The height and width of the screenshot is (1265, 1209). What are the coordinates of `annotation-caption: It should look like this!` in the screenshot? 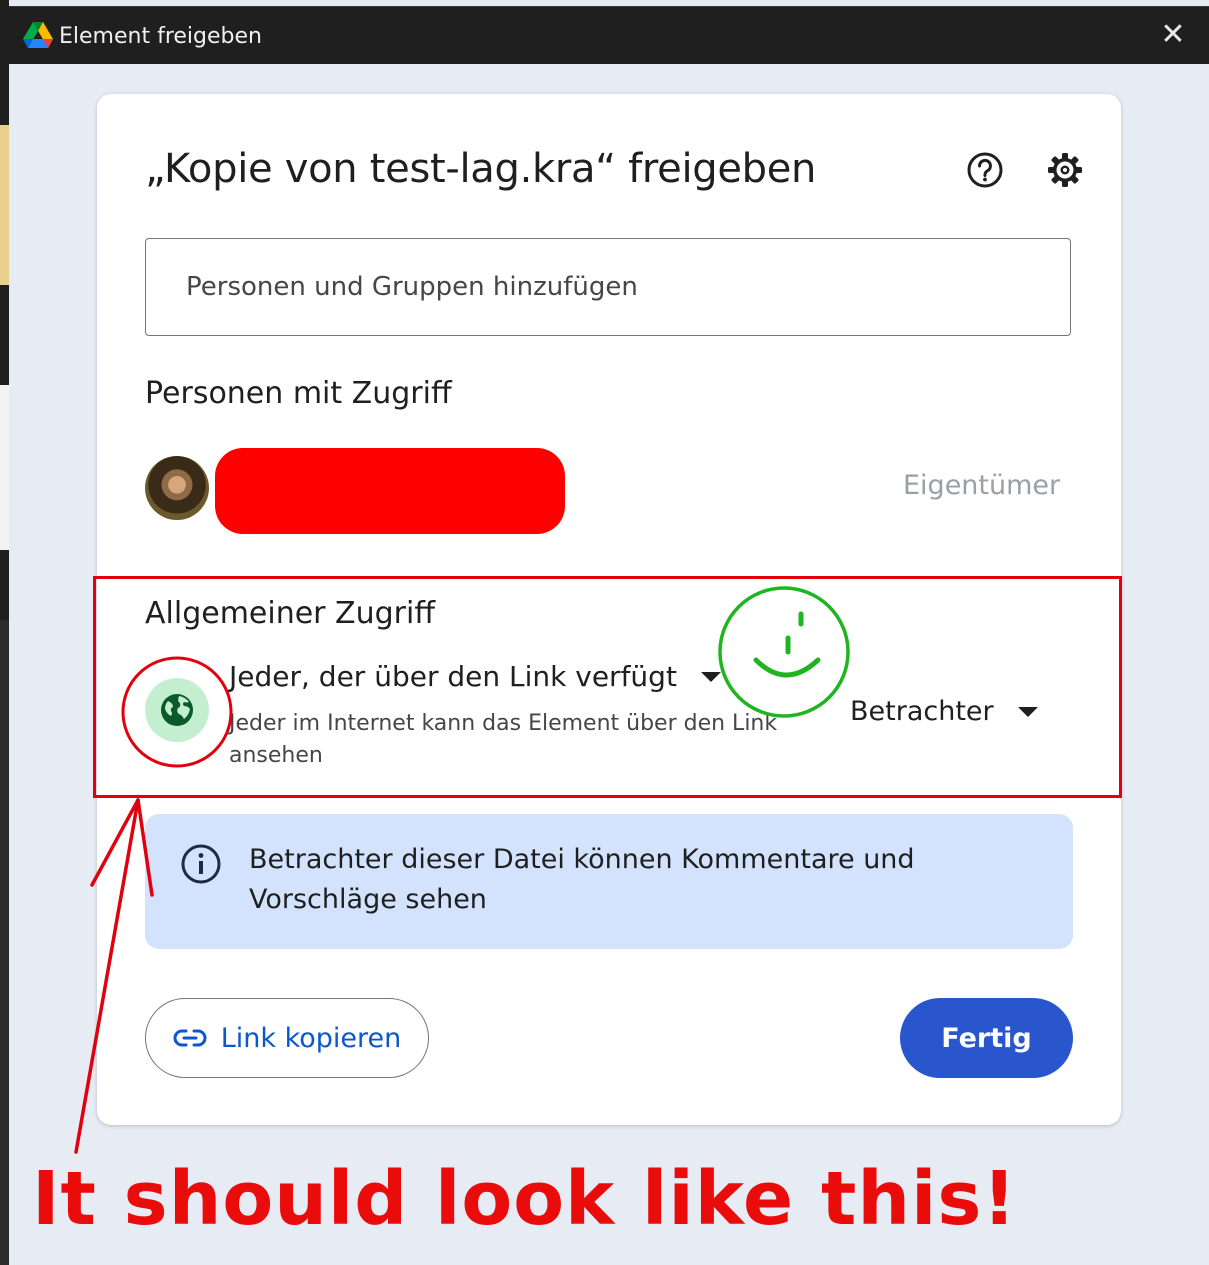 It's located at (525, 1199).